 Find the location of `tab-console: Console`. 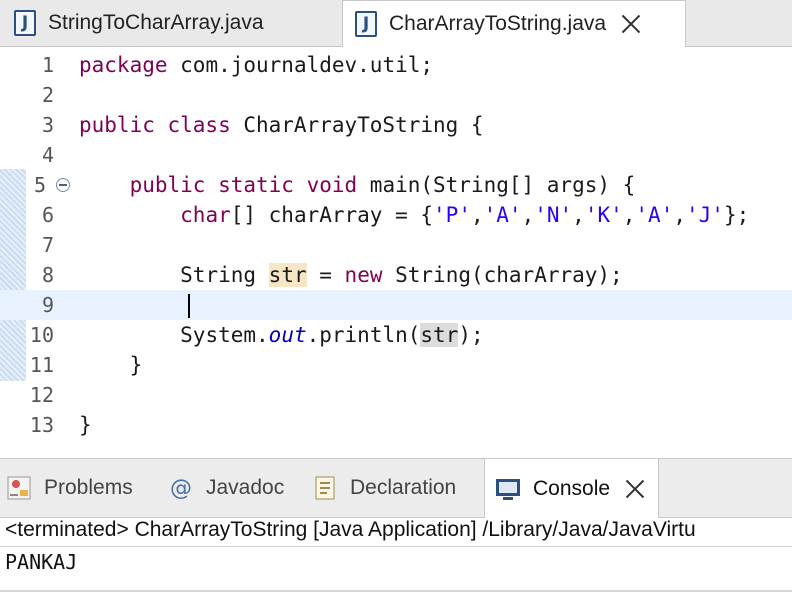

tab-console: Console is located at coordinates (572, 488).